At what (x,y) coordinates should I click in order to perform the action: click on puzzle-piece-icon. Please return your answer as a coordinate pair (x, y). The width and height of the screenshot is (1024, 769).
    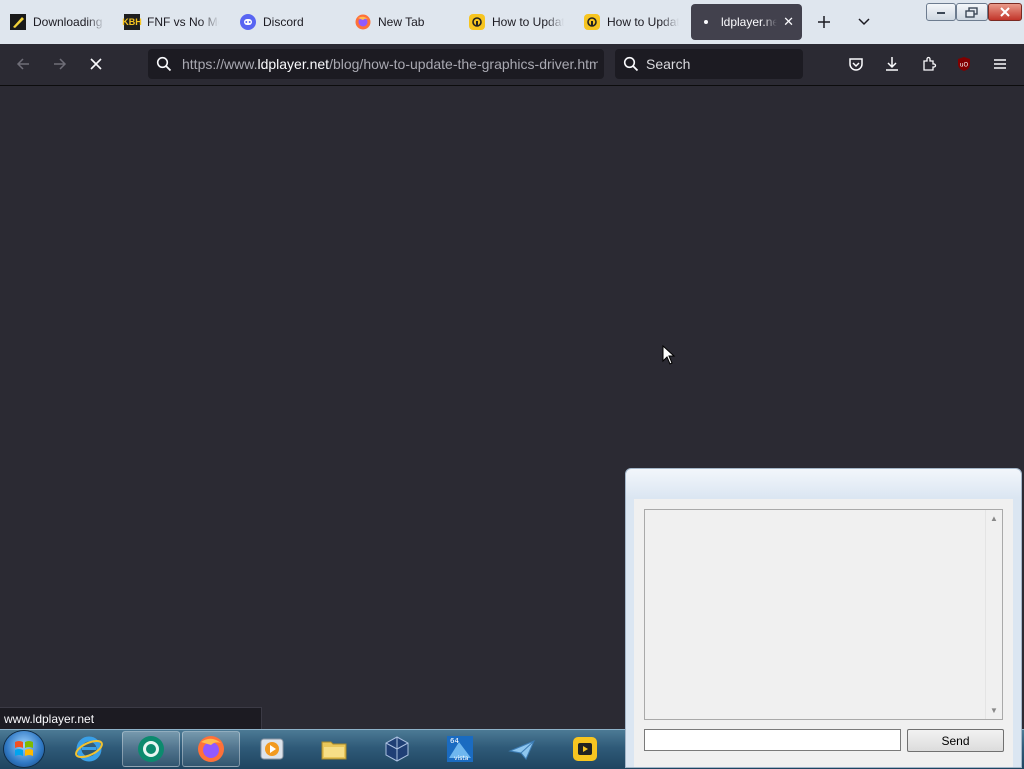
    Looking at the image, I should click on (930, 63).